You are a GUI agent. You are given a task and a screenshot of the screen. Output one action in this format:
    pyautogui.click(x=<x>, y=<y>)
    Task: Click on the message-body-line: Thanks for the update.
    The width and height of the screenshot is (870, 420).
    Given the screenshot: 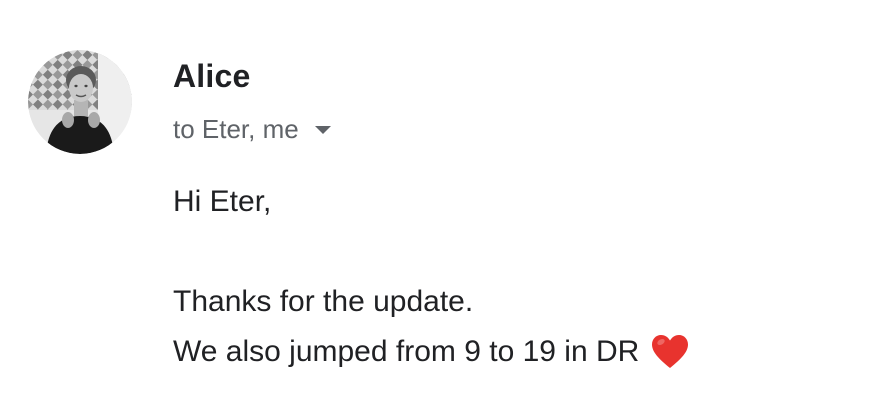 What is the action you would take?
    pyautogui.click(x=323, y=301)
    